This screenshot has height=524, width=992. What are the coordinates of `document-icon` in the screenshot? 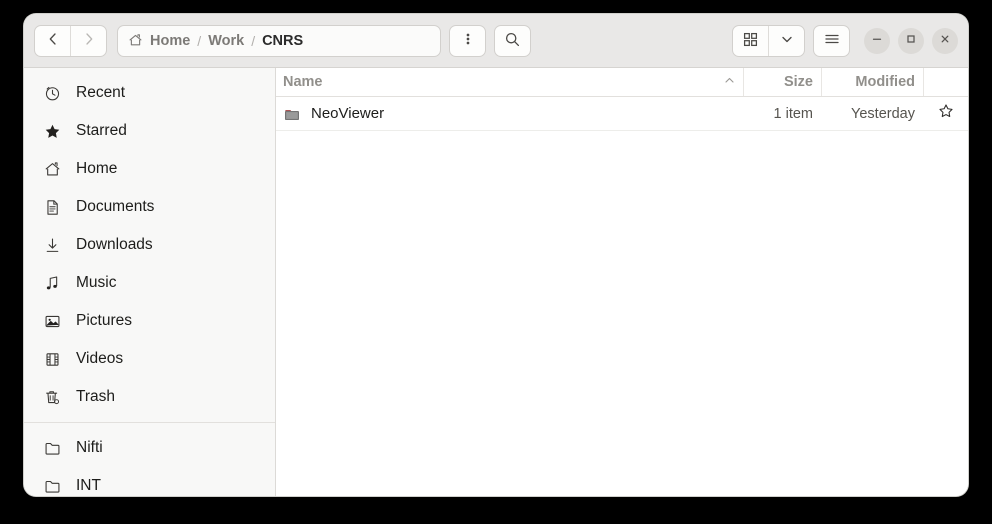 It's located at (52, 207).